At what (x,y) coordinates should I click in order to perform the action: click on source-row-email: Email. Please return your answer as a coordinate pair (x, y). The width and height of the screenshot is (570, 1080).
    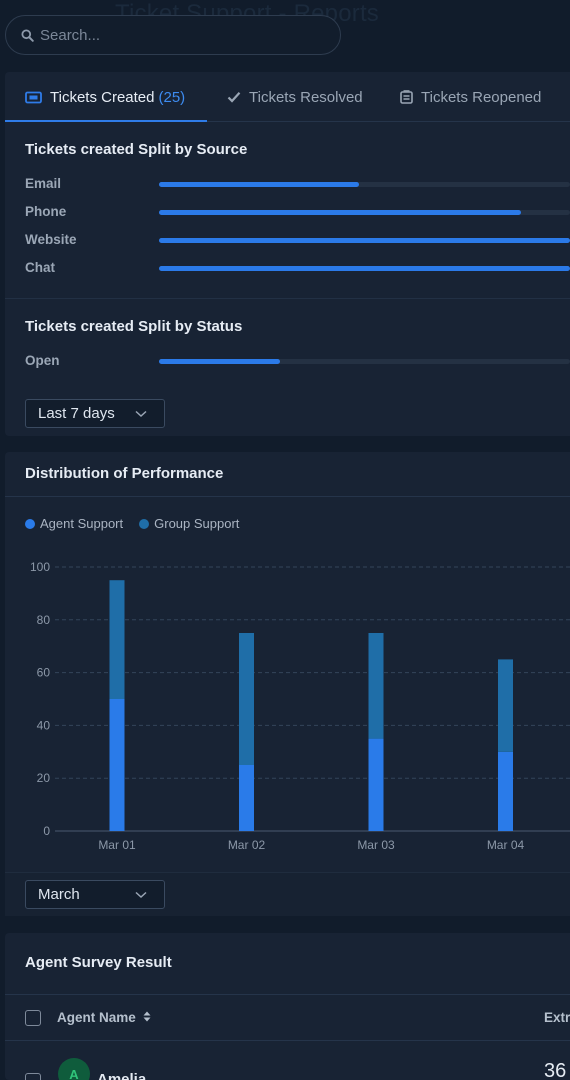
    Looking at the image, I should click on (297, 184).